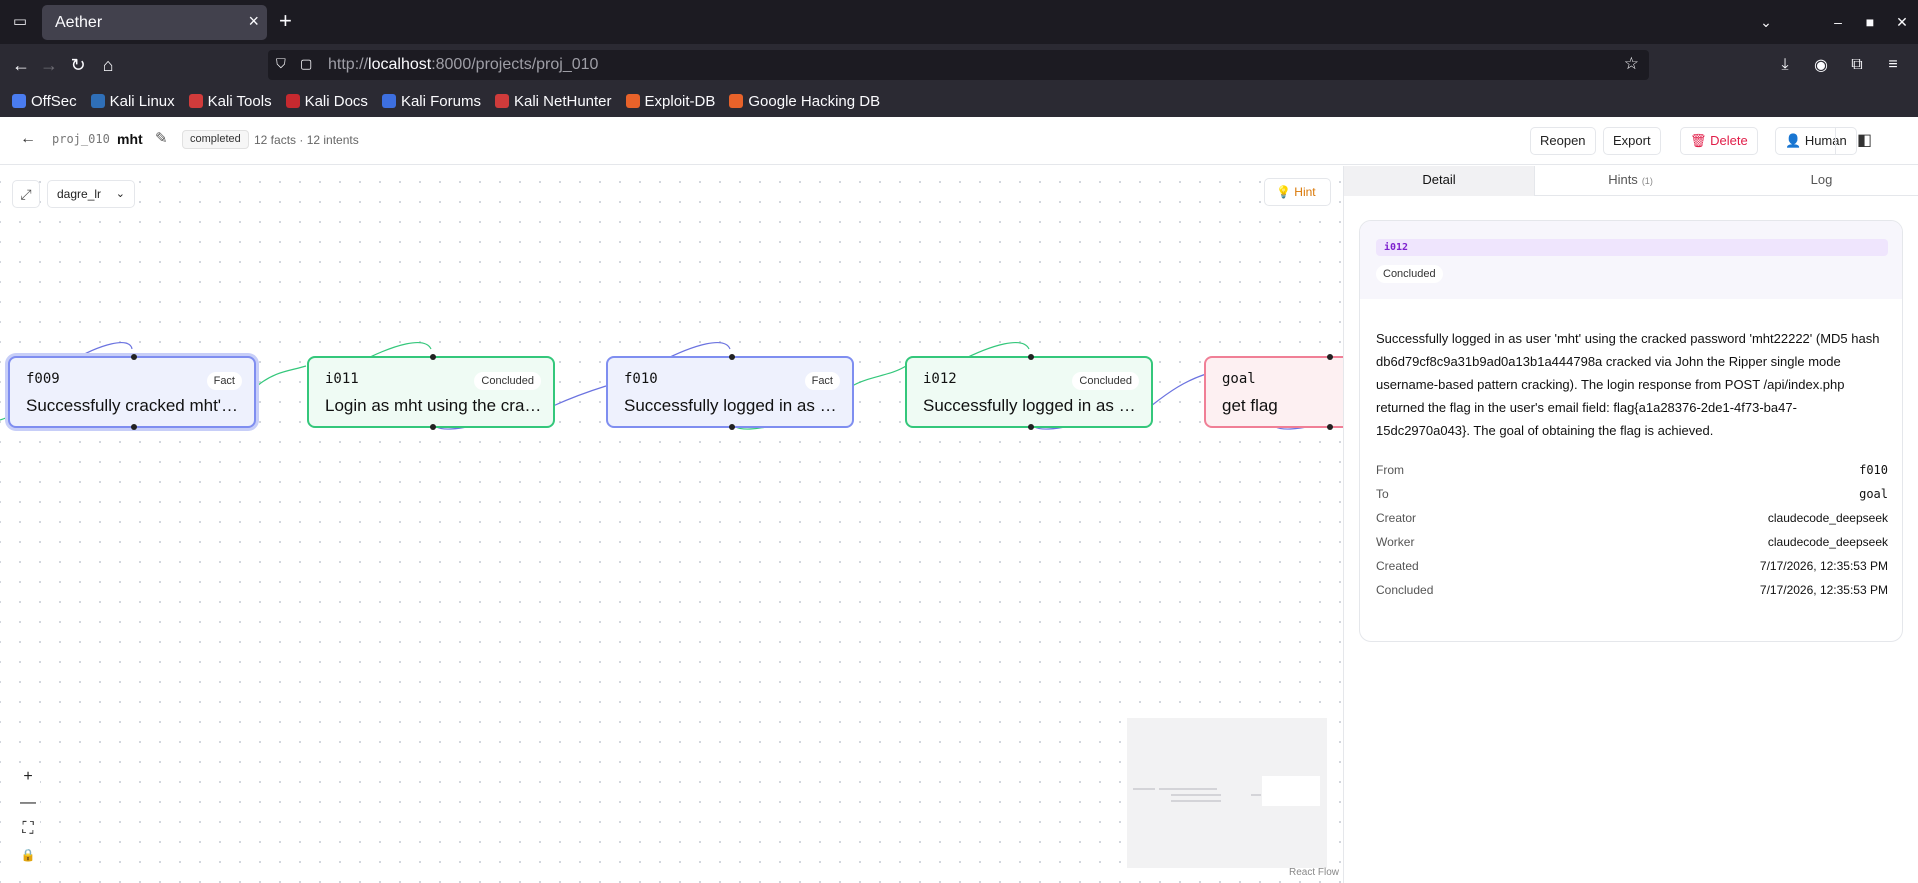 This screenshot has width=1918, height=883. Describe the element at coordinates (1632, 247) in the screenshot. I see `intent-id: i012` at that location.